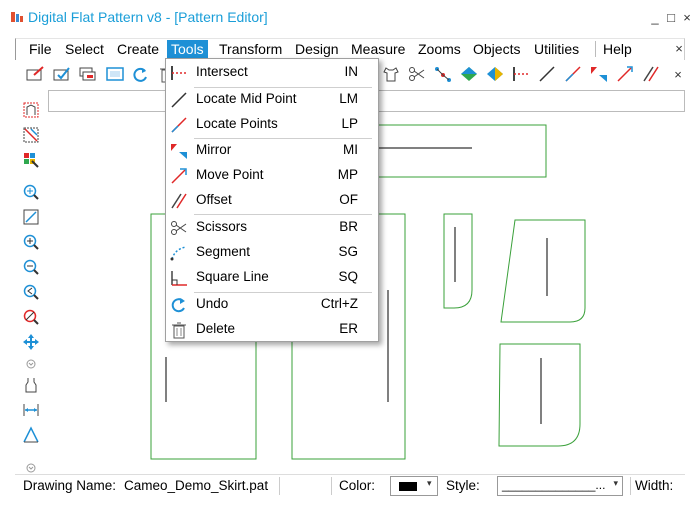 The width and height of the screenshot is (700, 510). I want to click on pattern-piece-icon, so click(31, 110).